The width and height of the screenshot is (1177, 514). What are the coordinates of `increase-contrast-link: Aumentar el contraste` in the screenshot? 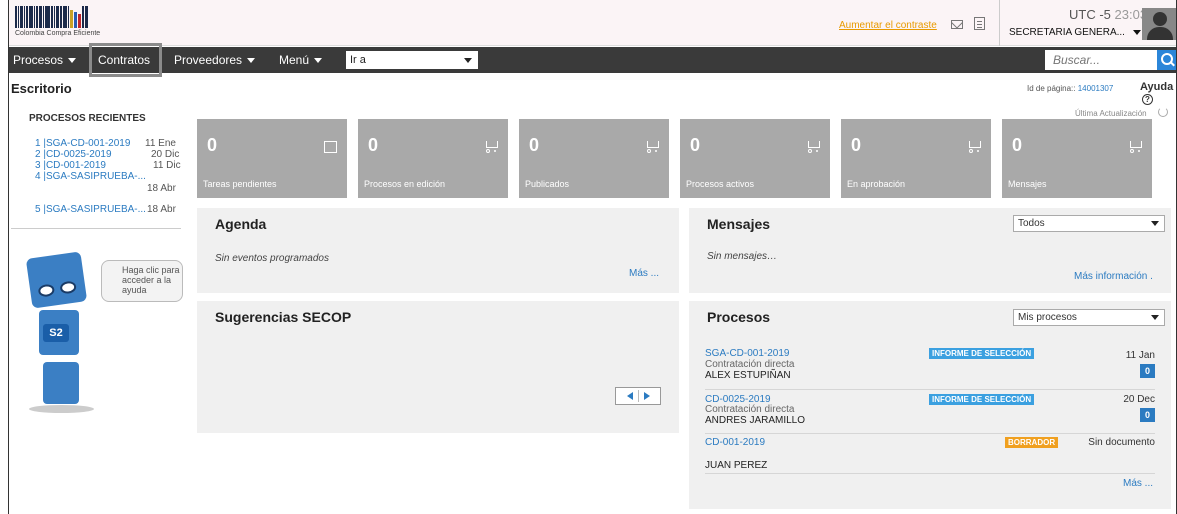 It's located at (888, 25).